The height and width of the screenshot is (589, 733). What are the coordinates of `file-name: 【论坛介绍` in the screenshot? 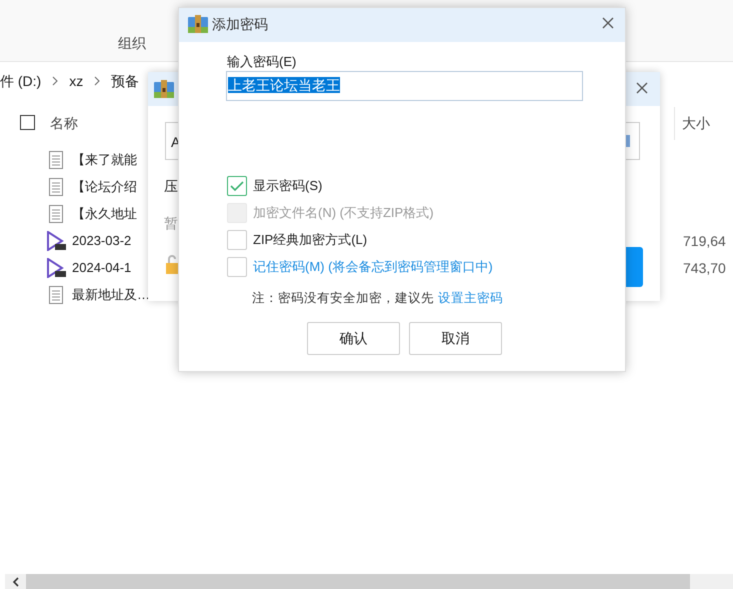 It's located at (104, 187).